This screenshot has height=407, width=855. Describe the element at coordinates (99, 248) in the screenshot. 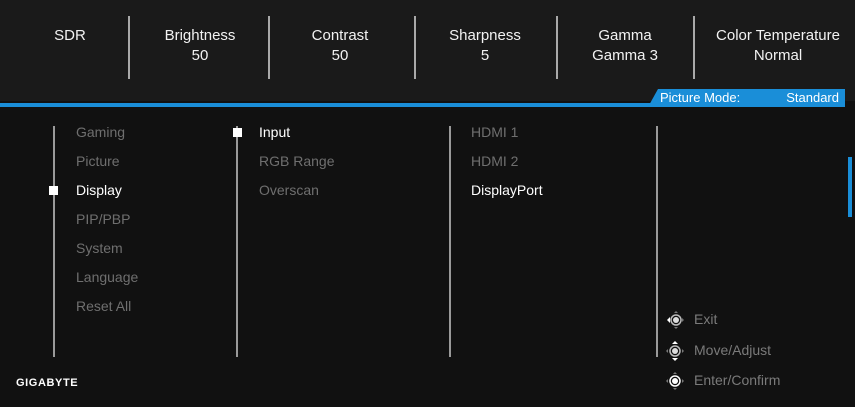

I see `menu-item-system: System` at that location.